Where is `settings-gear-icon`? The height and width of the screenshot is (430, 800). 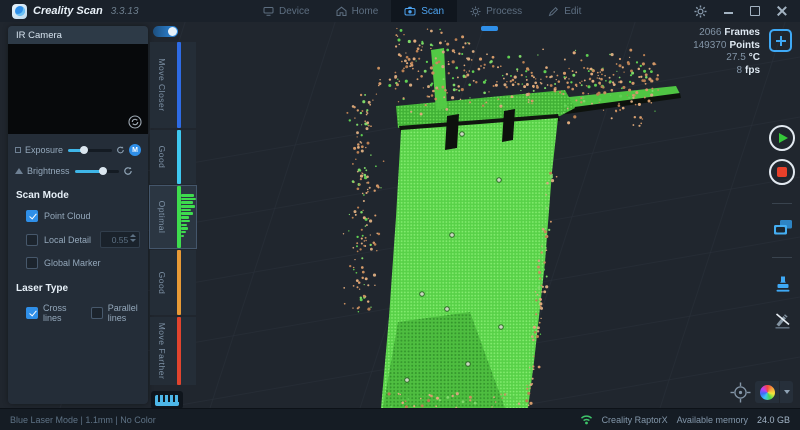 settings-gear-icon is located at coordinates (700, 11).